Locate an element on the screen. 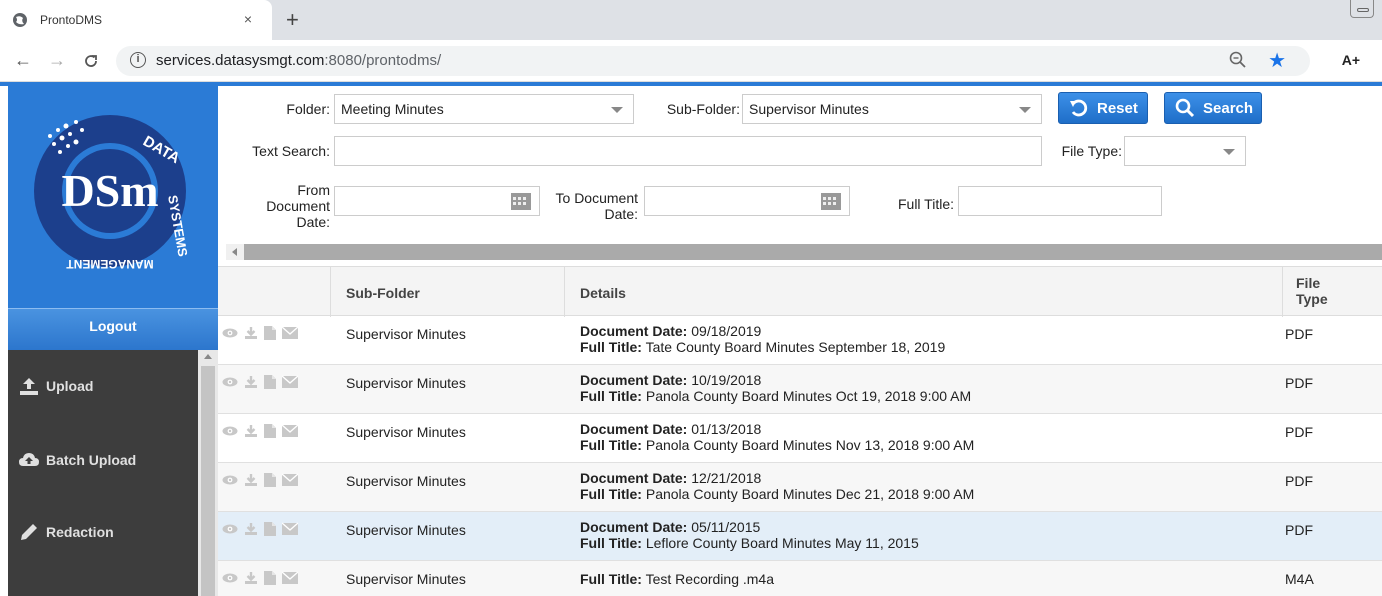 The width and height of the screenshot is (1382, 596). text-search-input is located at coordinates (688, 151).